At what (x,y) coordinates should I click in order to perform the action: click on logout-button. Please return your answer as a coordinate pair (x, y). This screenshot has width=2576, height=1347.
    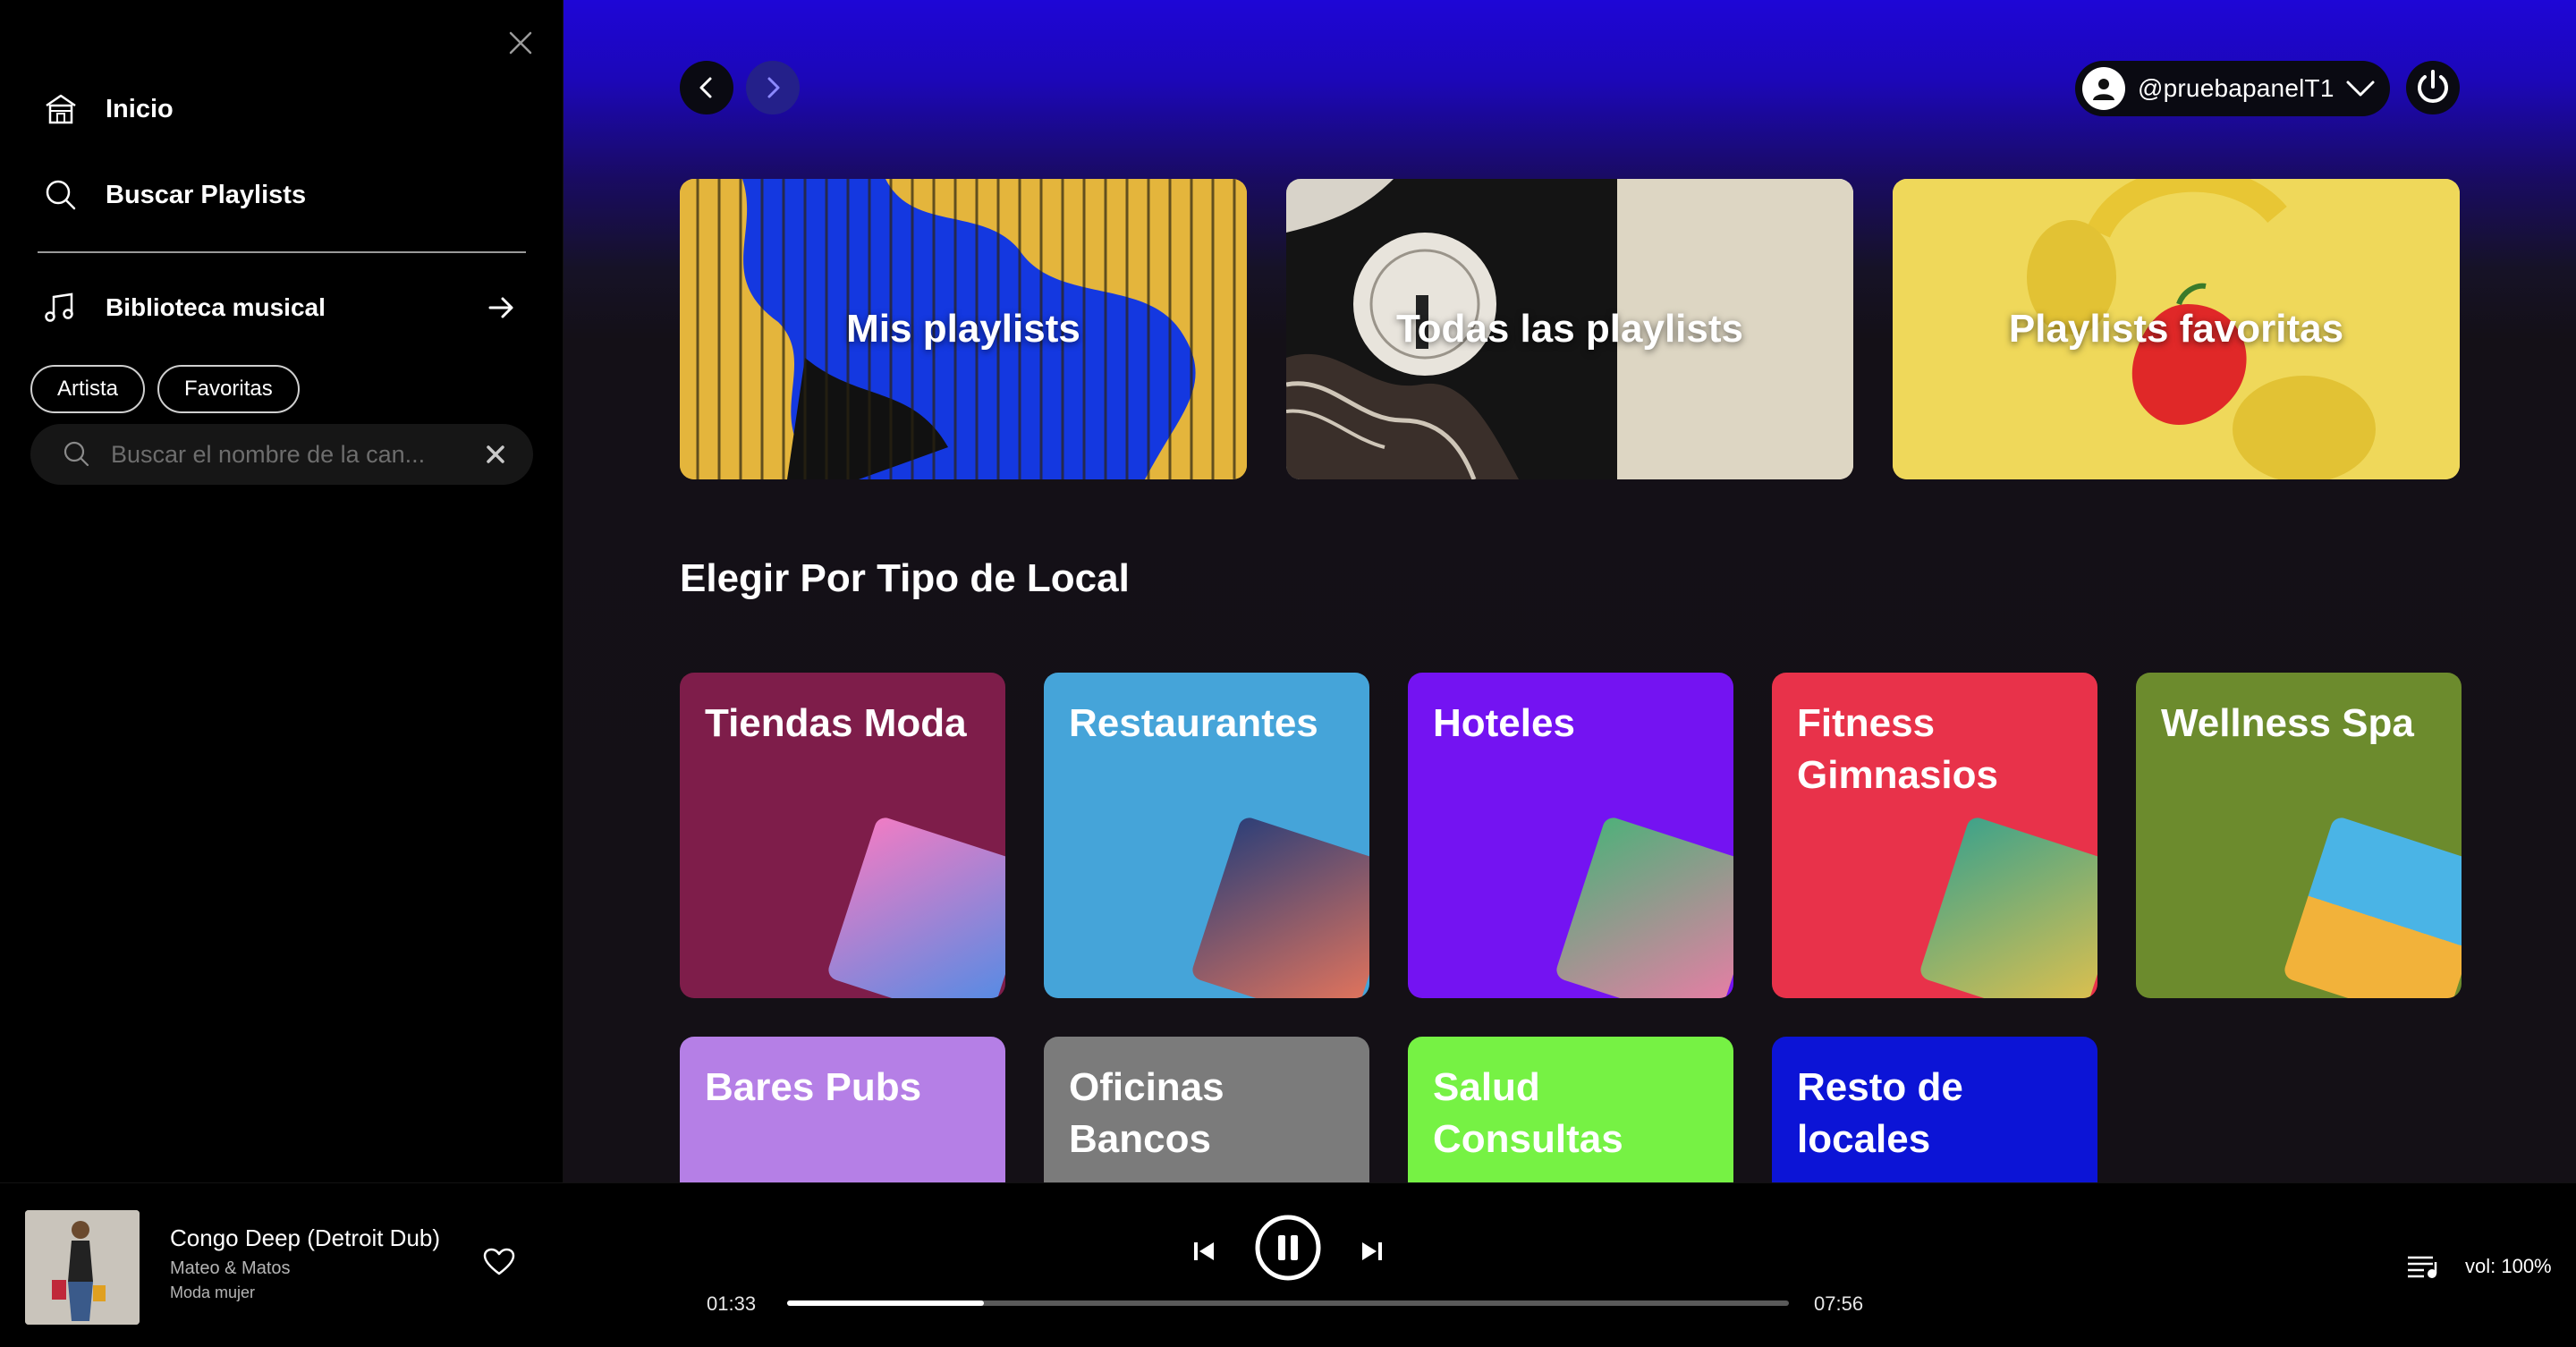
    Looking at the image, I should click on (2433, 87).